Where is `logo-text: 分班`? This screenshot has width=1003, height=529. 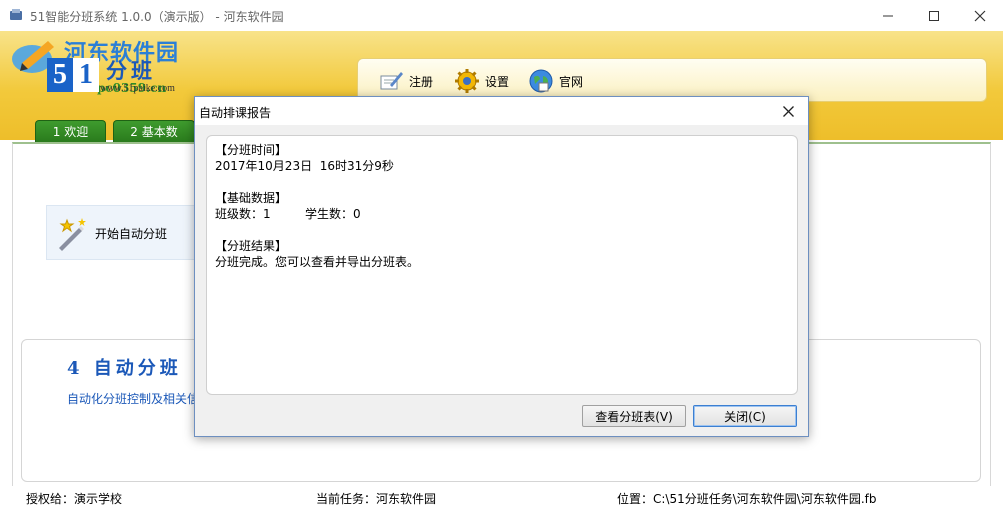
logo-text: 分班 is located at coordinates (131, 70).